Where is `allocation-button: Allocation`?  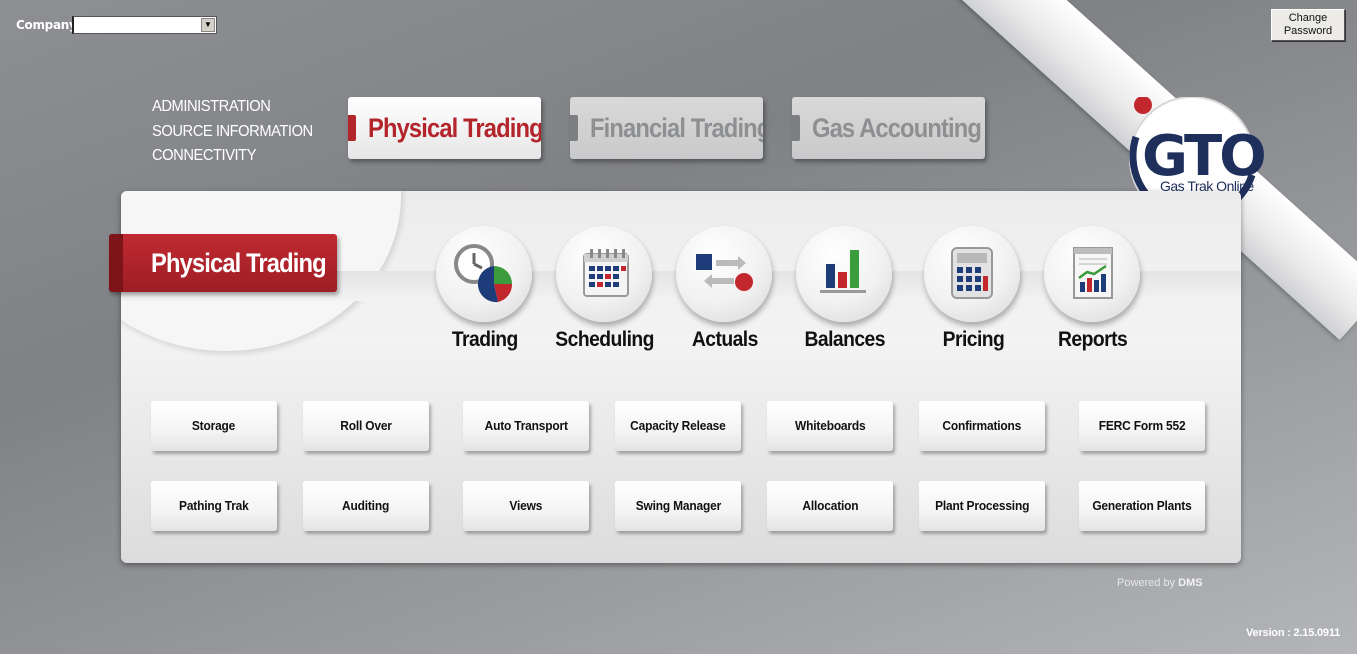
allocation-button: Allocation is located at coordinates (830, 506).